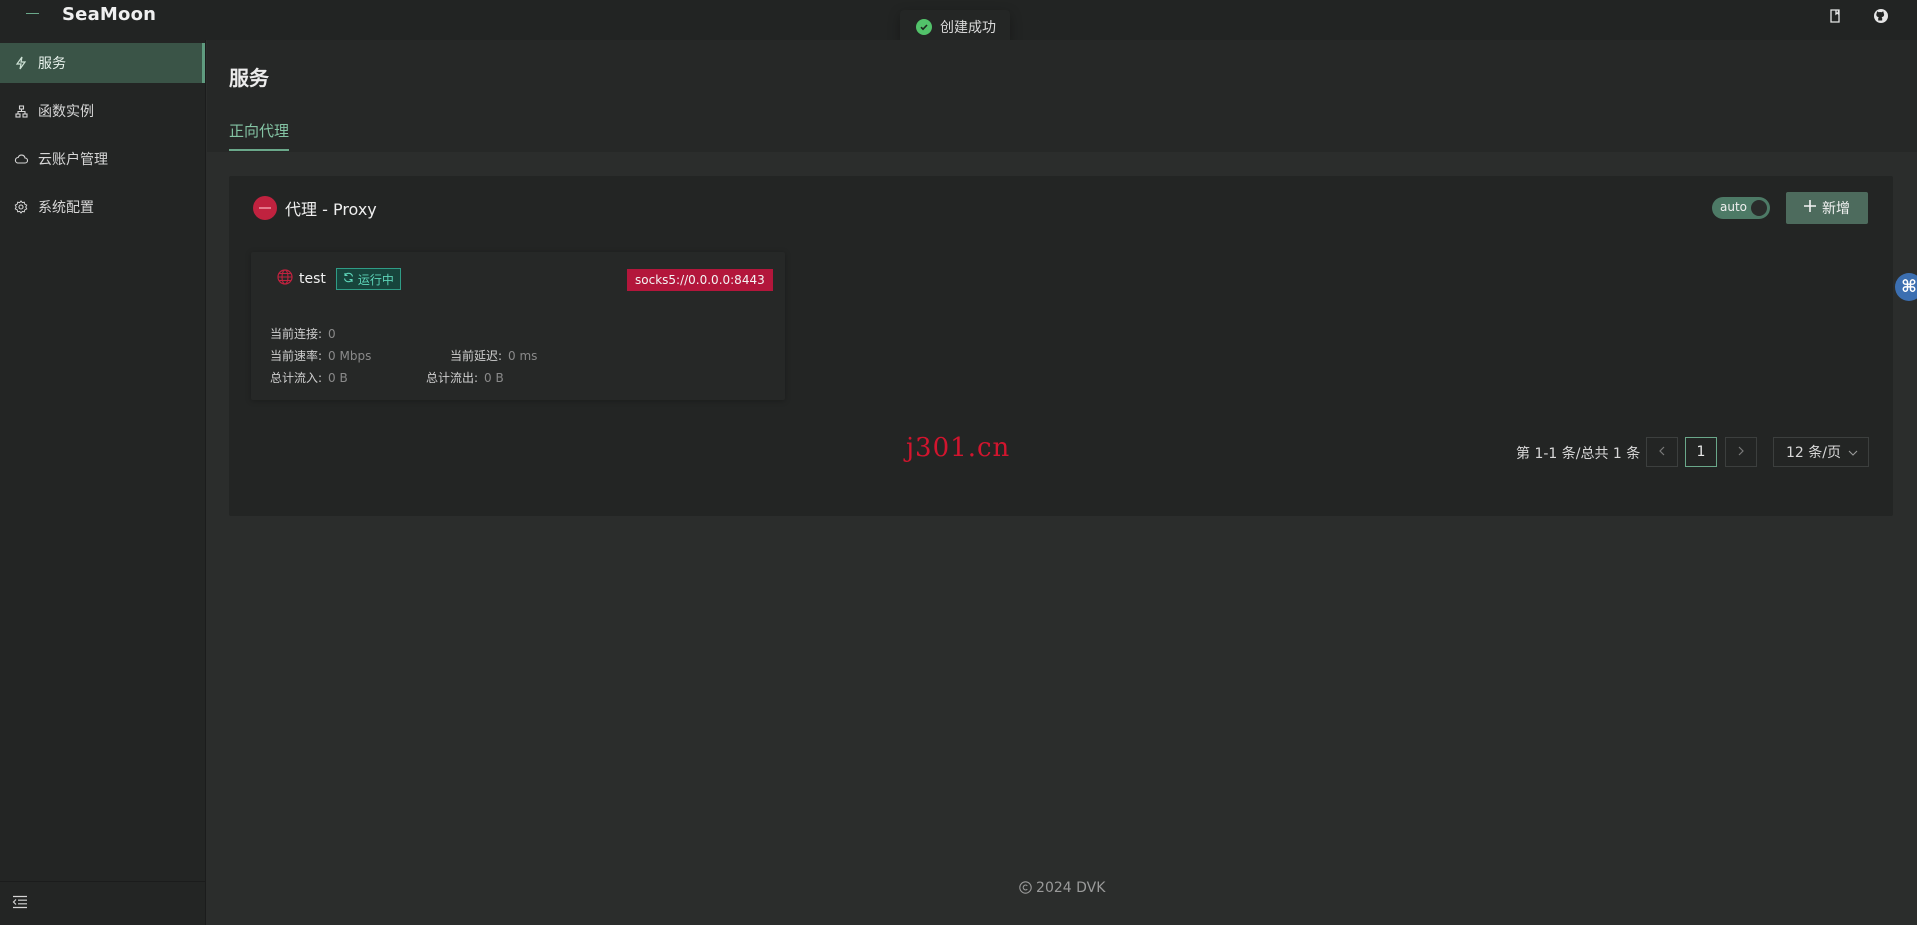 Image resolution: width=1917 pixels, height=925 pixels. I want to click on sidebar-item-system-settings: 系统配置, so click(102, 207).